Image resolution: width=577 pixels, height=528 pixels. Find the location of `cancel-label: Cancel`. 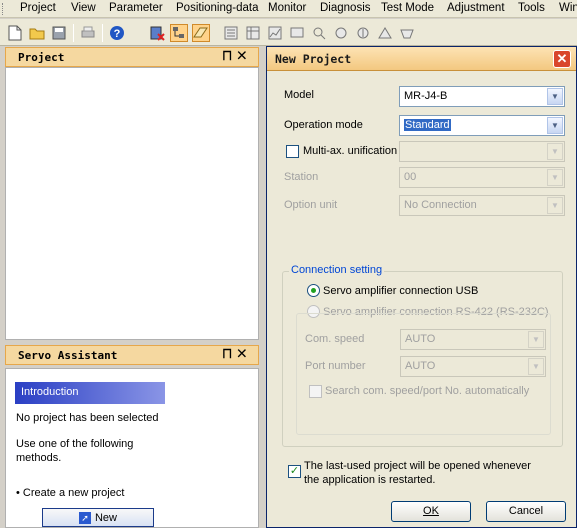

cancel-label: Cancel is located at coordinates (526, 511).